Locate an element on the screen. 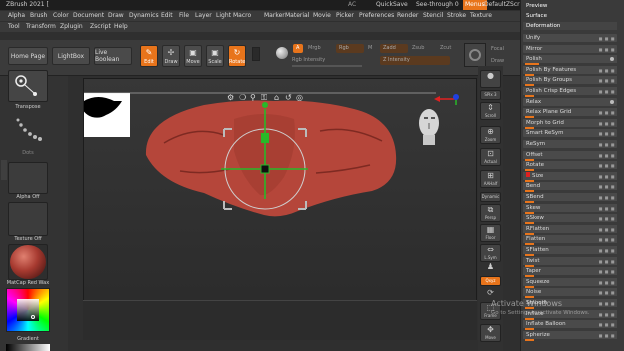 Image resolution: width=624 pixels, height=351 pixels. slider-rotate: Rotate ■ ■ ■ is located at coordinates (570, 166).